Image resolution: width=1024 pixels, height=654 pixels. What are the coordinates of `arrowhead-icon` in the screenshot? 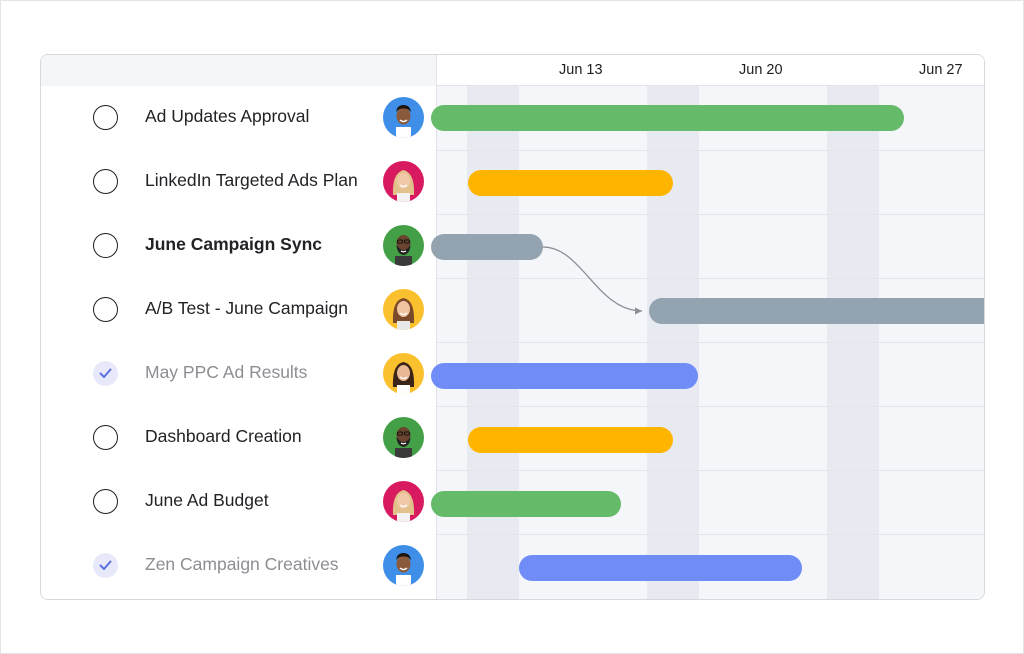 It's located at (638, 311).